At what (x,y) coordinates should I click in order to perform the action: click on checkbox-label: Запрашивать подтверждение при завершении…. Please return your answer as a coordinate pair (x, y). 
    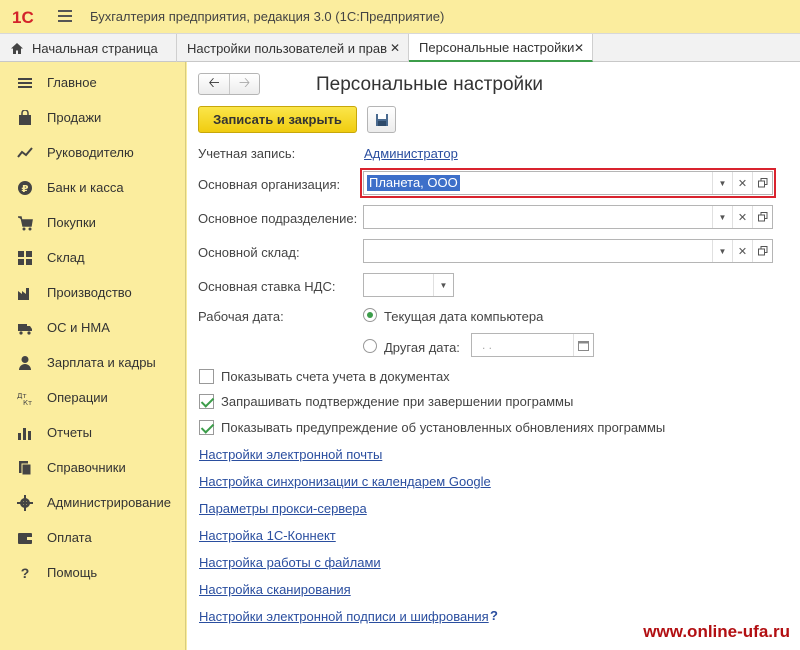
    Looking at the image, I should click on (397, 401).